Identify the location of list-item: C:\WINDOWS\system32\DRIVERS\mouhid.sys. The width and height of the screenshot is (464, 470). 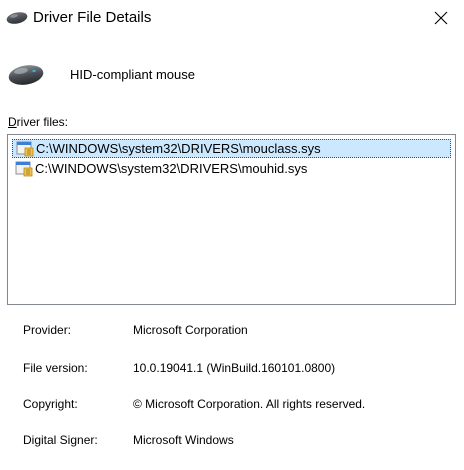
(231, 168).